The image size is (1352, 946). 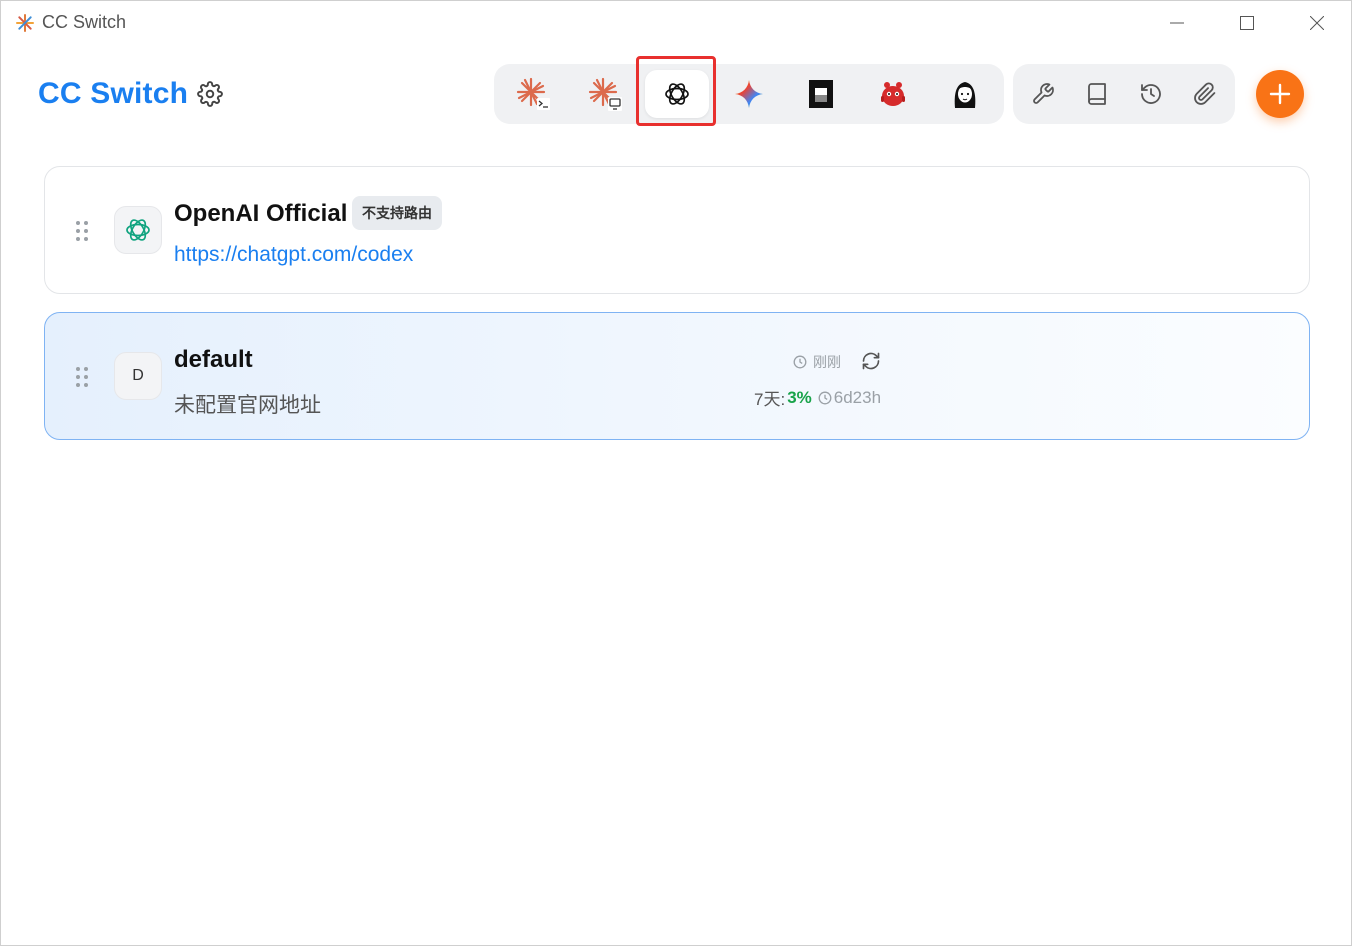 I want to click on usage-reset-text: 6d23h, so click(x=857, y=397).